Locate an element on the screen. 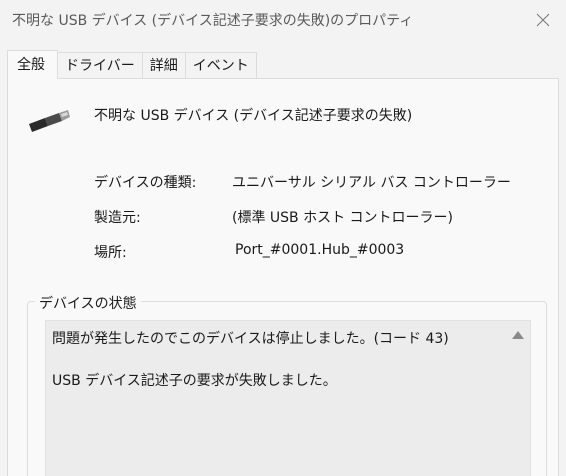  location-label: 場所: is located at coordinates (110, 253).